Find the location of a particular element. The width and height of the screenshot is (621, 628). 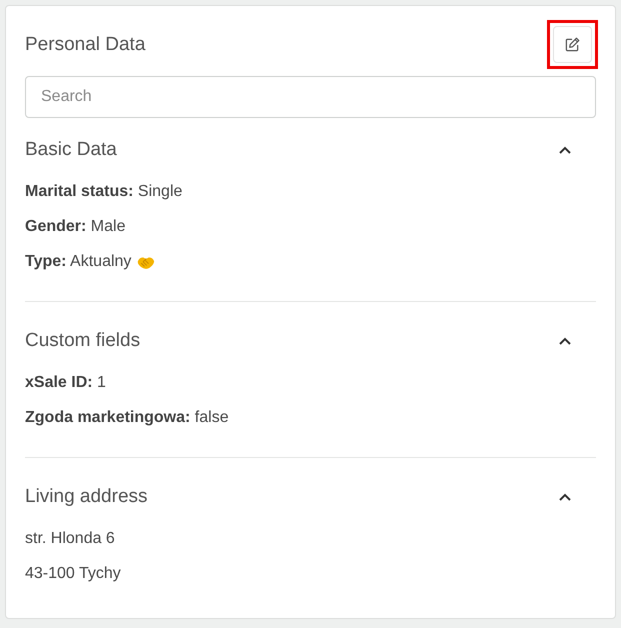

field-text: Zgoda marketingowa: false is located at coordinates (127, 418).